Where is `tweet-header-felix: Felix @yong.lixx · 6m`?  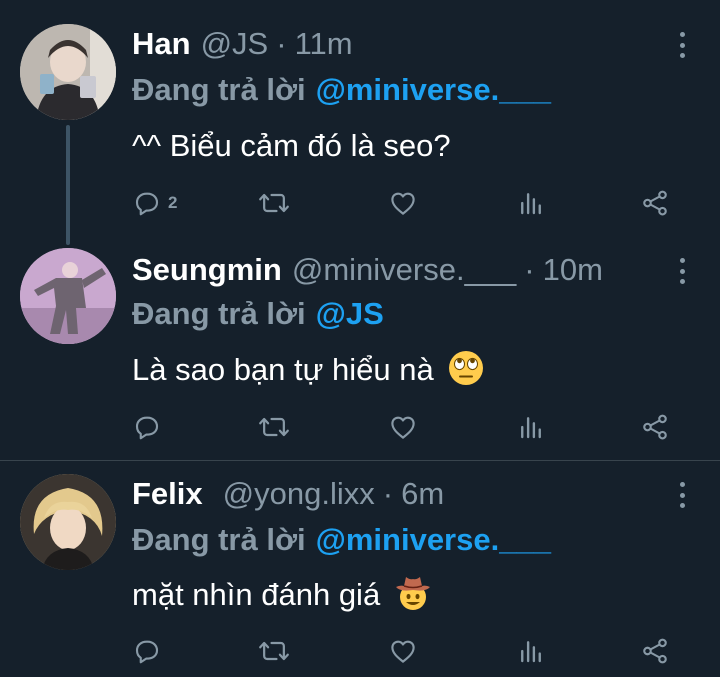 tweet-header-felix: Felix @yong.lixx · 6m is located at coordinates (402, 494).